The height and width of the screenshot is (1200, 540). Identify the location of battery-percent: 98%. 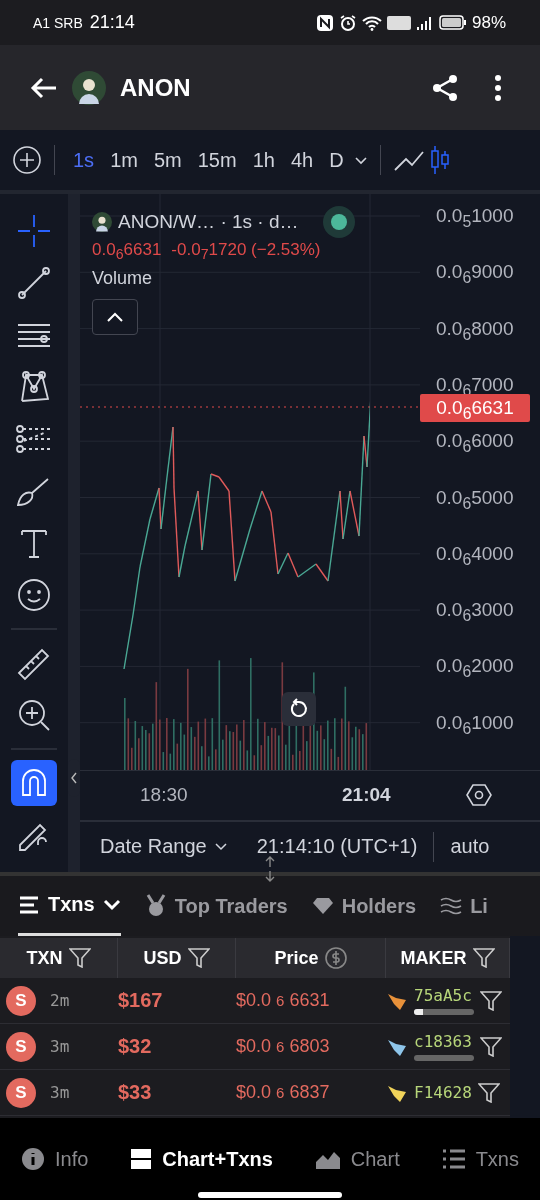
(488, 22).